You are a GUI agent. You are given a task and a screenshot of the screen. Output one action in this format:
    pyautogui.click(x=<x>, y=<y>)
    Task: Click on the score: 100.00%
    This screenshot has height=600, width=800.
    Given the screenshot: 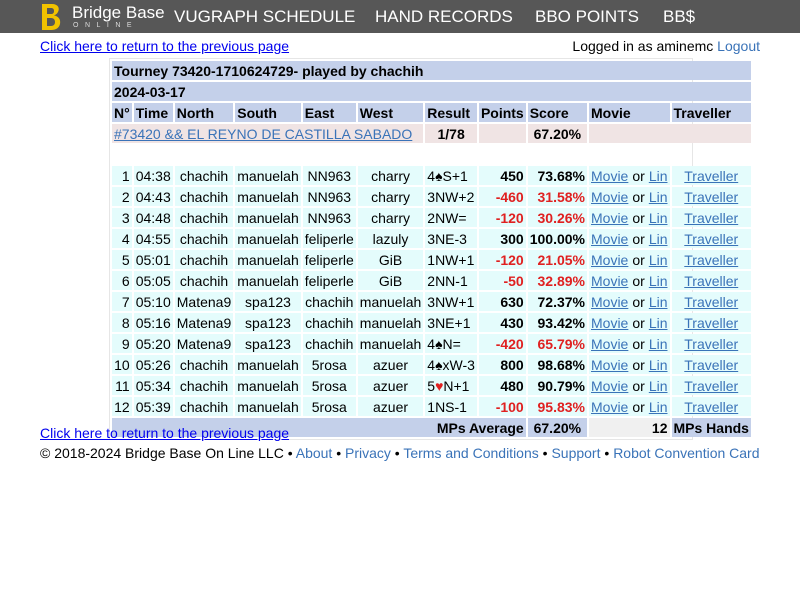 What is the action you would take?
    pyautogui.click(x=557, y=238)
    